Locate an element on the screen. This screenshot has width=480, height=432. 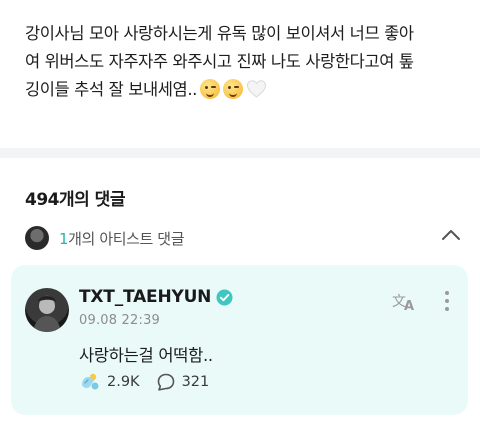
speech-bubble-icon is located at coordinates (165, 382).